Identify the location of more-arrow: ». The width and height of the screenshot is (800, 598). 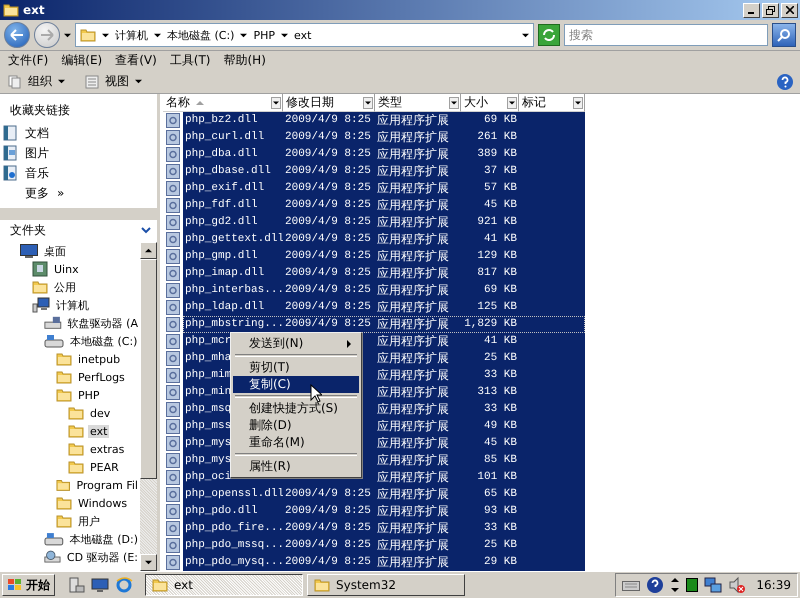
(60, 193).